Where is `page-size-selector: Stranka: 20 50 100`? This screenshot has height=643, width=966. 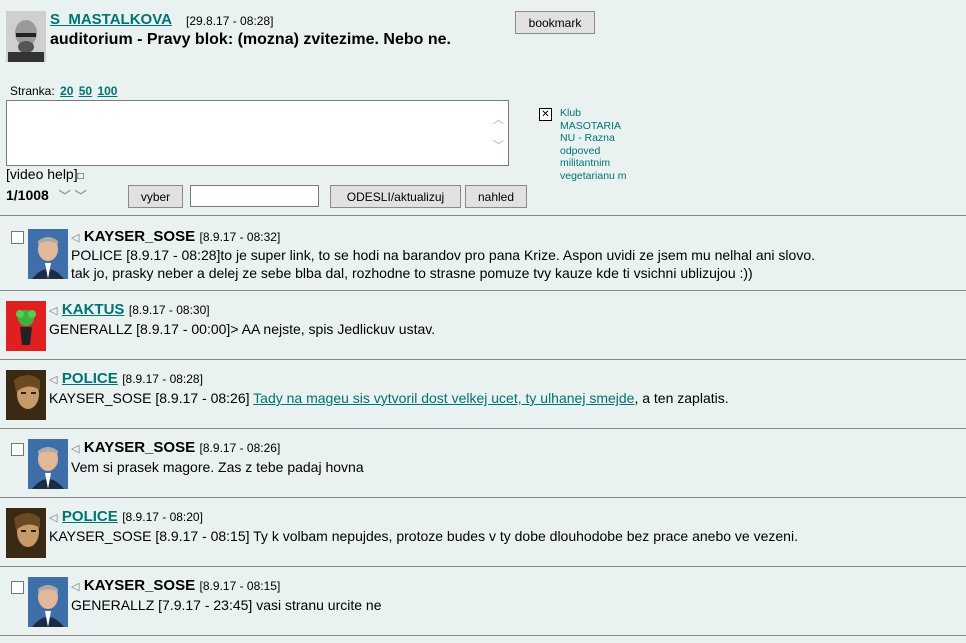 page-size-selector: Stranka: 20 50 100 is located at coordinates (63, 91).